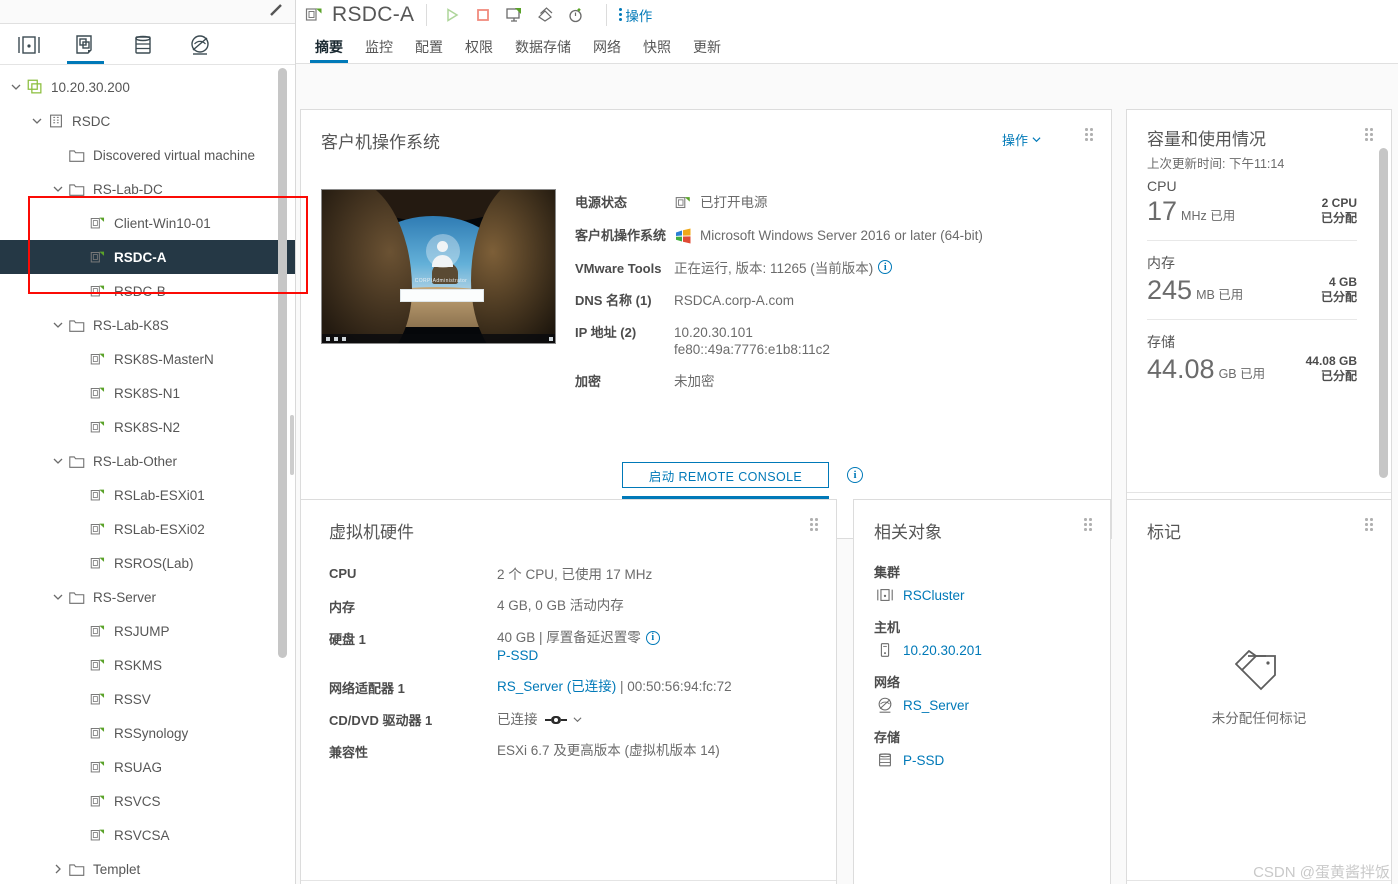 The width and height of the screenshot is (1398, 884). Describe the element at coordinates (147, 461) in the screenshot. I see `tree-item-rs-lab-other: RS-Lab-Other` at that location.